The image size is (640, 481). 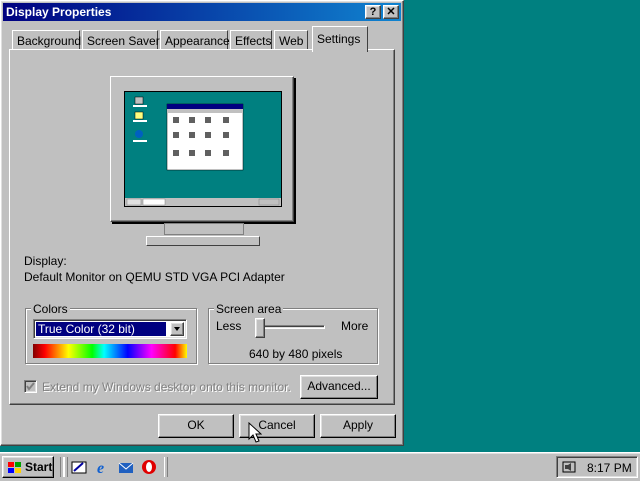 I want to click on extend-desktop-checkbox, so click(x=30, y=386).